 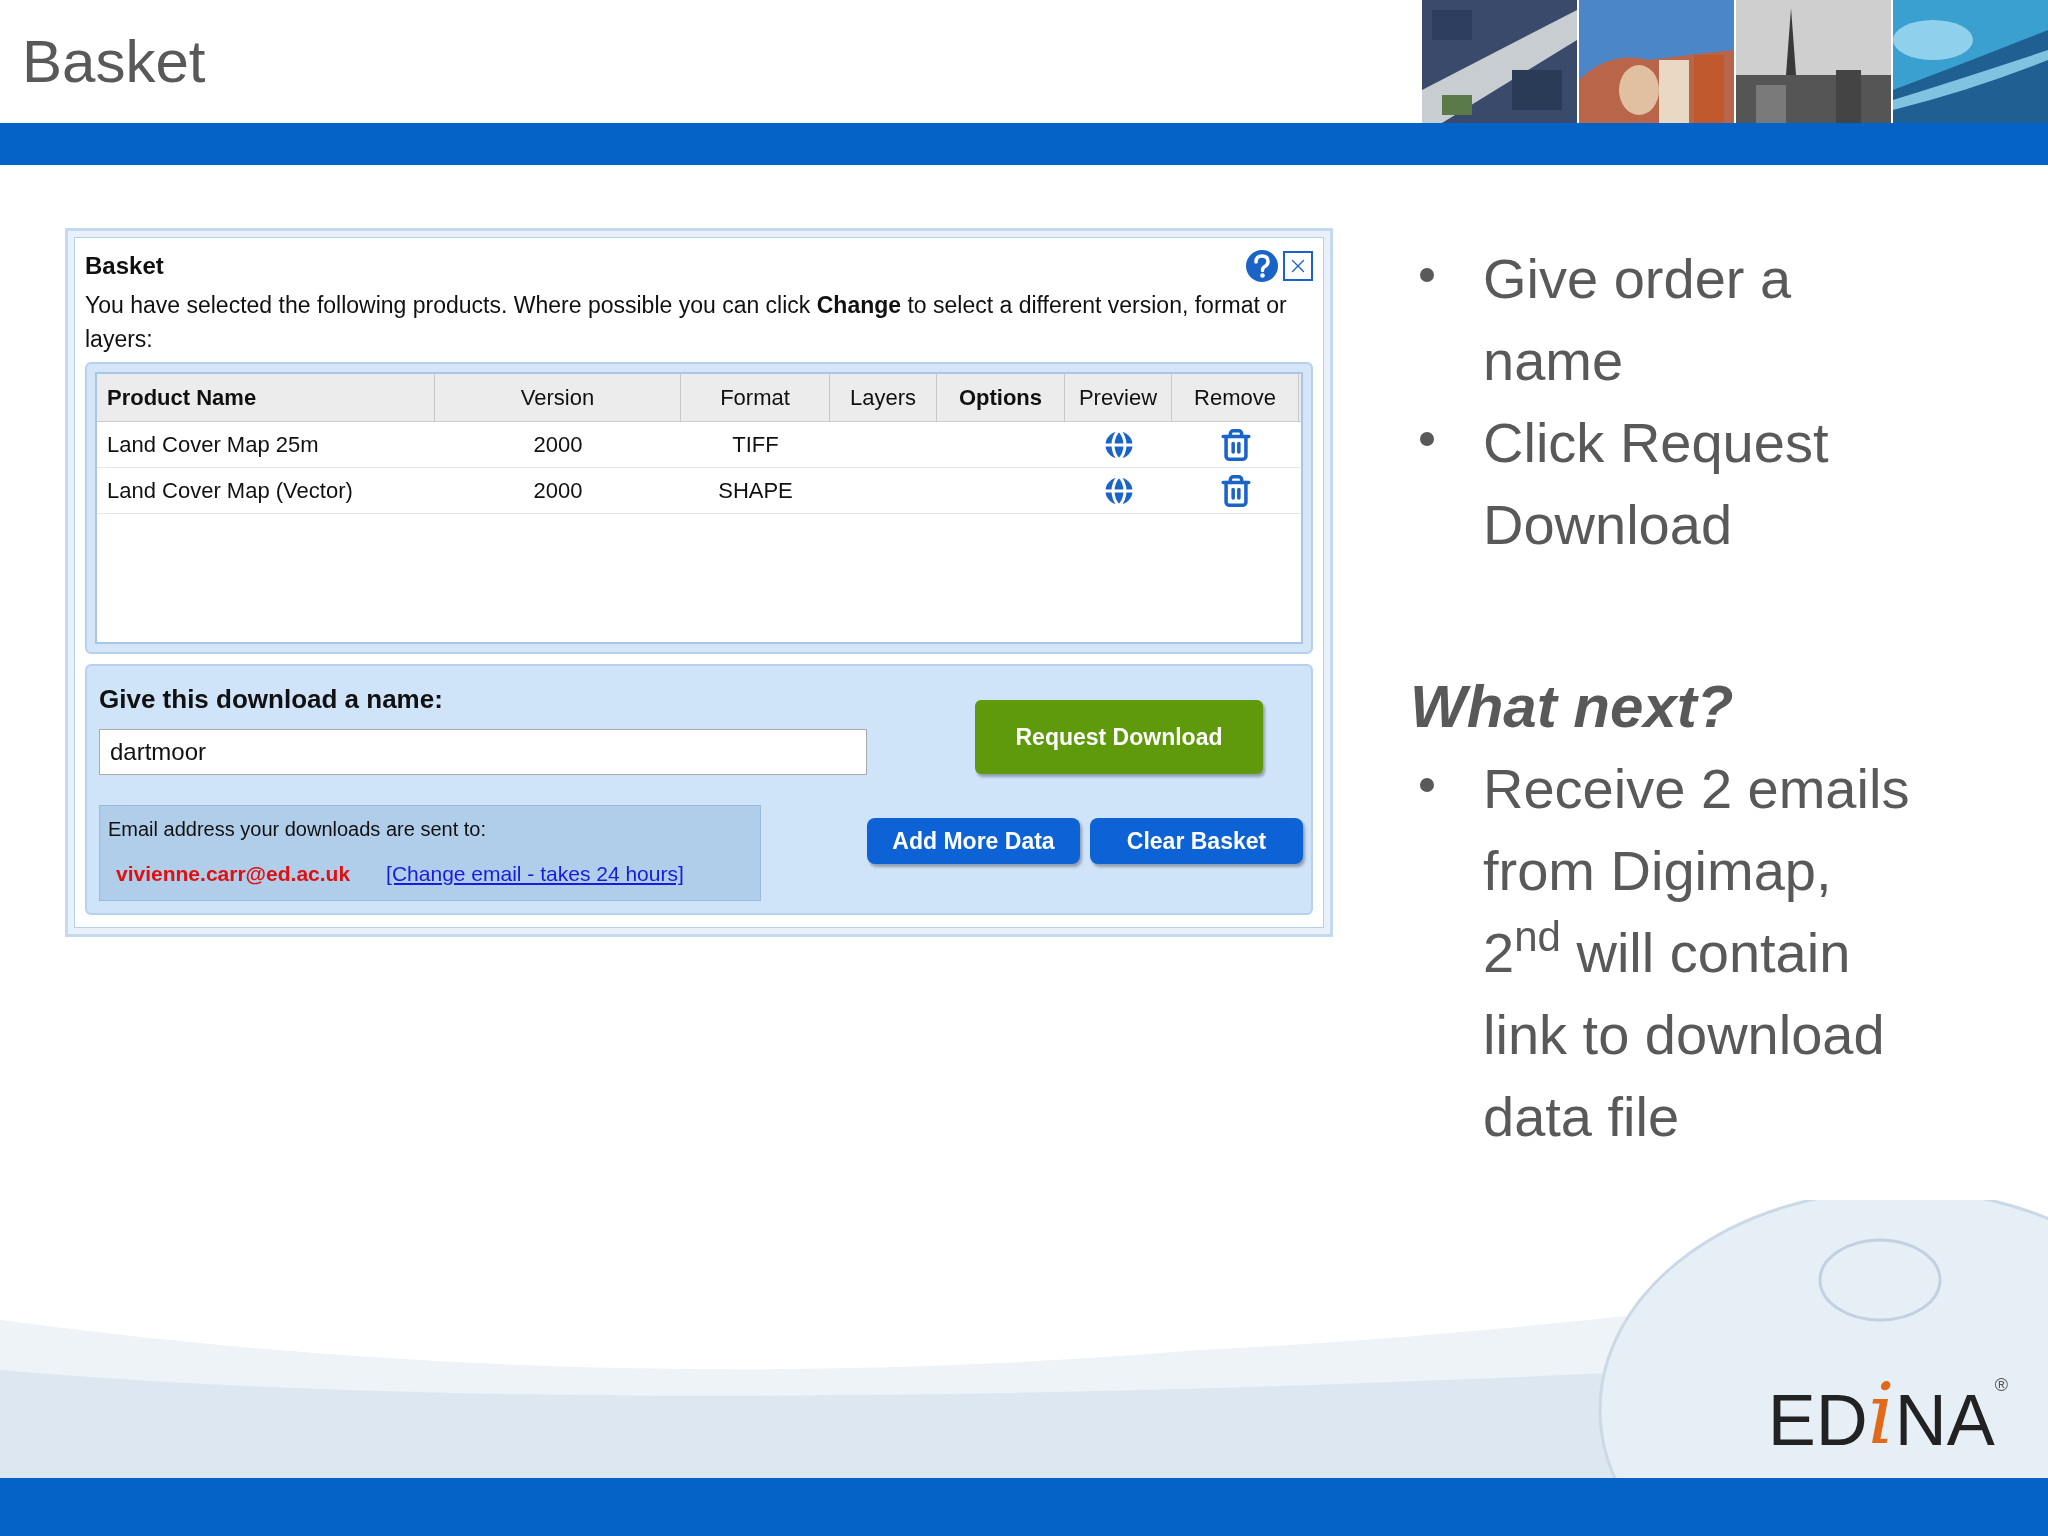 I want to click on column-header: Layers, so click(x=883, y=397).